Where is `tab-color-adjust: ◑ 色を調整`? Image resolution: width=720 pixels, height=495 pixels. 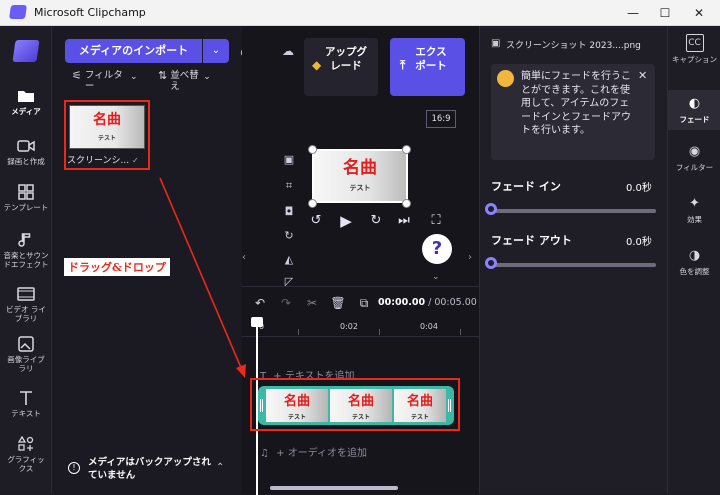
tab-color-adjust: ◑ 色を調整 is located at coordinates (694, 262).